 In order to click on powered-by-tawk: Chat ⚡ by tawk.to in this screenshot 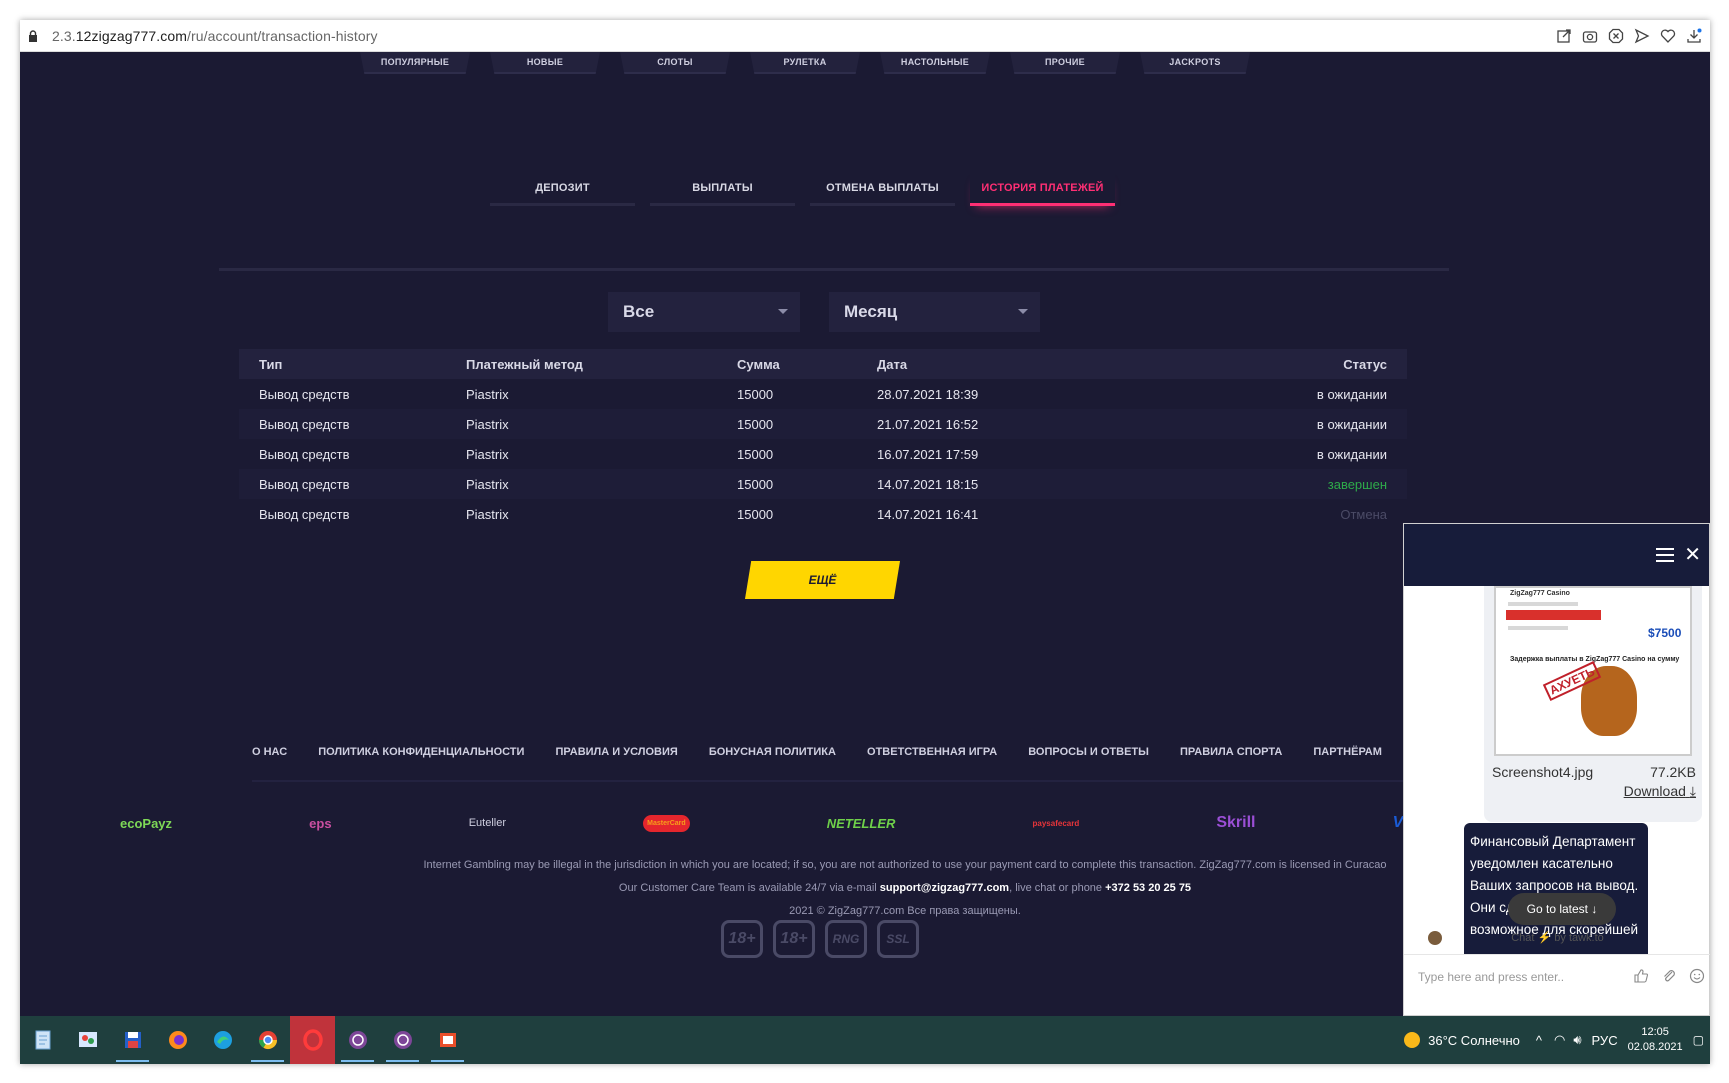, I will do `click(1557, 937)`.